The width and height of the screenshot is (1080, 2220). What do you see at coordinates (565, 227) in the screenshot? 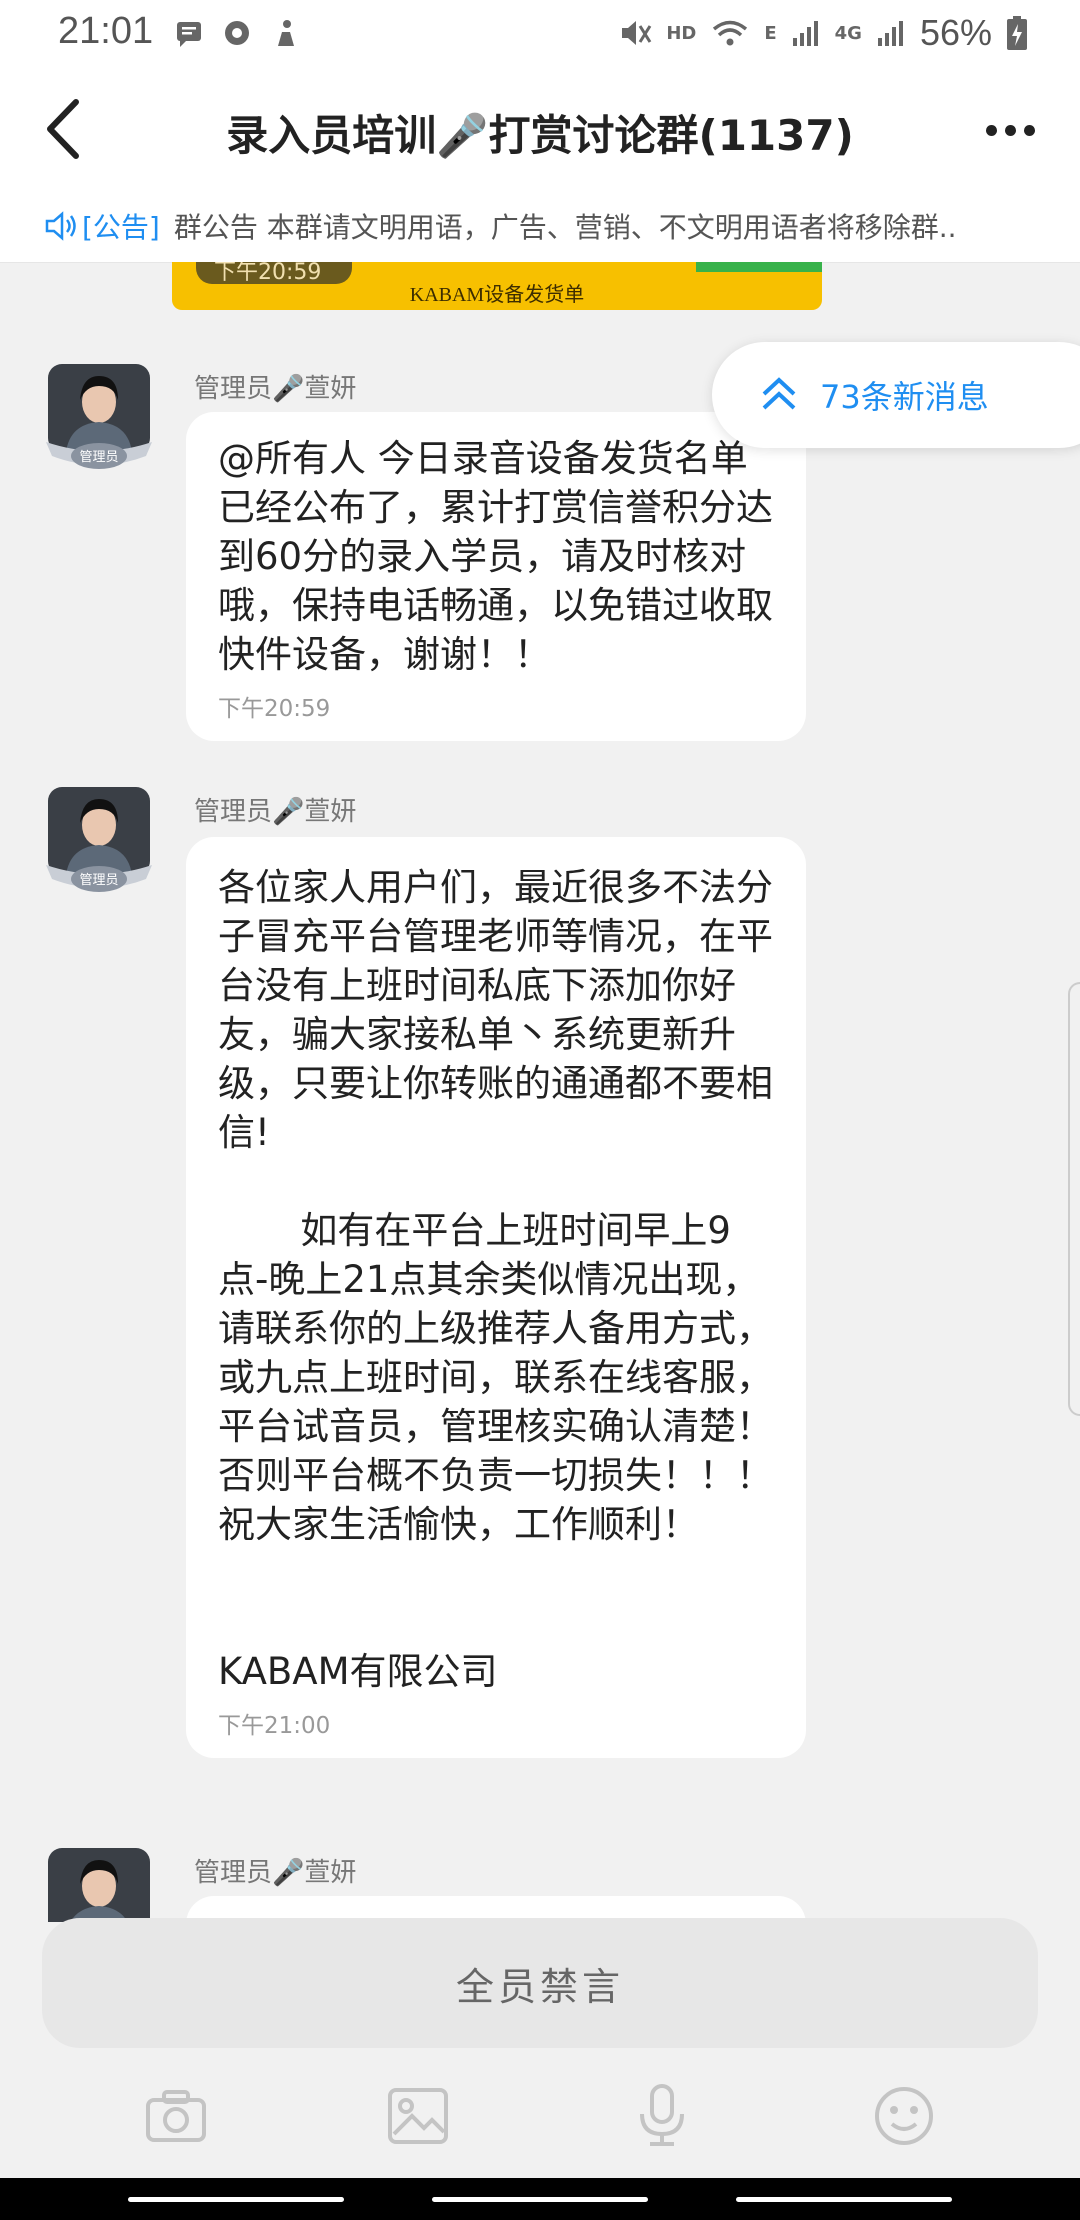
I see `notice-text: 群公告 本群请文明用语，广告、营销、不文明用语者将移除群..` at bounding box center [565, 227].